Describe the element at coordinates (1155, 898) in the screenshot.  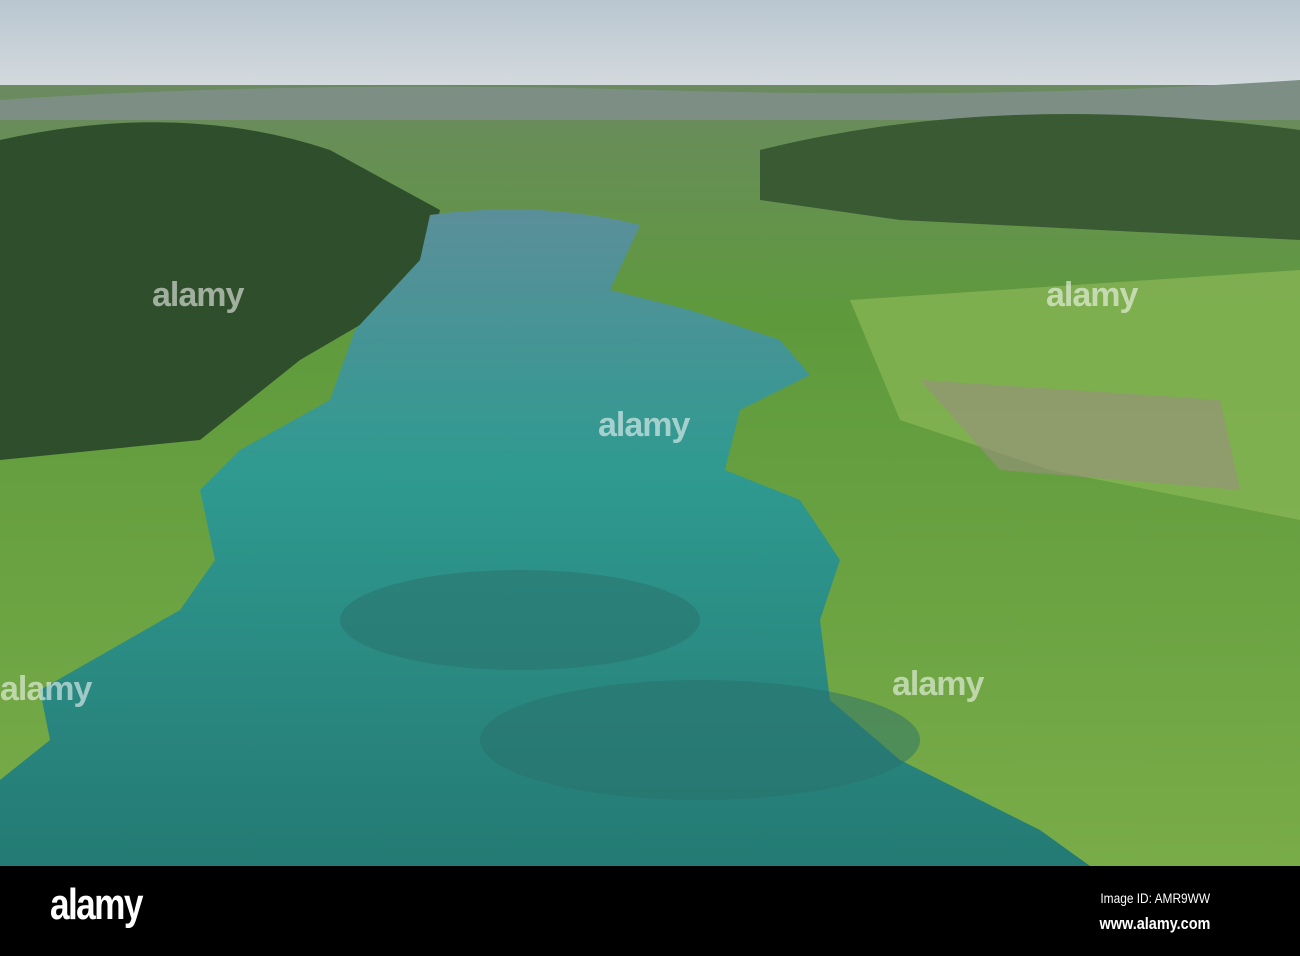
I see `image-id: Image ID: AMR9WW` at that location.